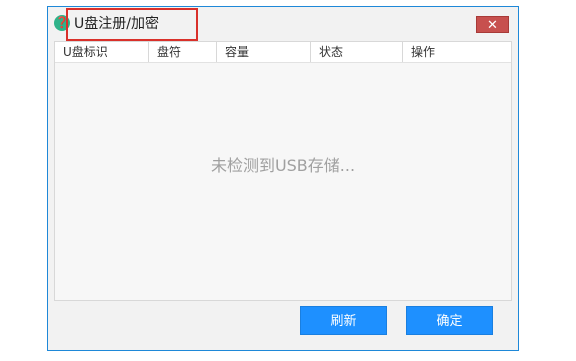 The image size is (576, 361). Describe the element at coordinates (343, 320) in the screenshot. I see `refresh-button: 刷新` at that location.